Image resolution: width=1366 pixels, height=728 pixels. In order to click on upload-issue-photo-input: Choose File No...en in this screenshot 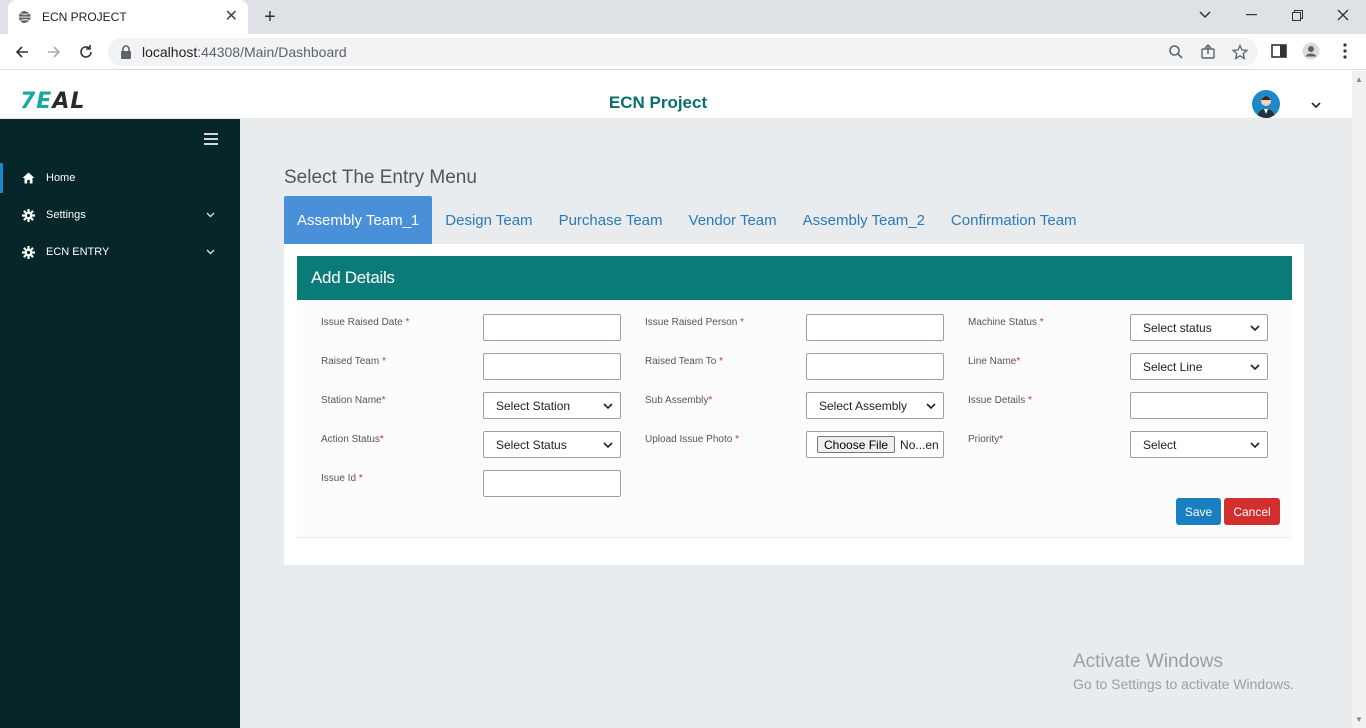, I will do `click(875, 444)`.